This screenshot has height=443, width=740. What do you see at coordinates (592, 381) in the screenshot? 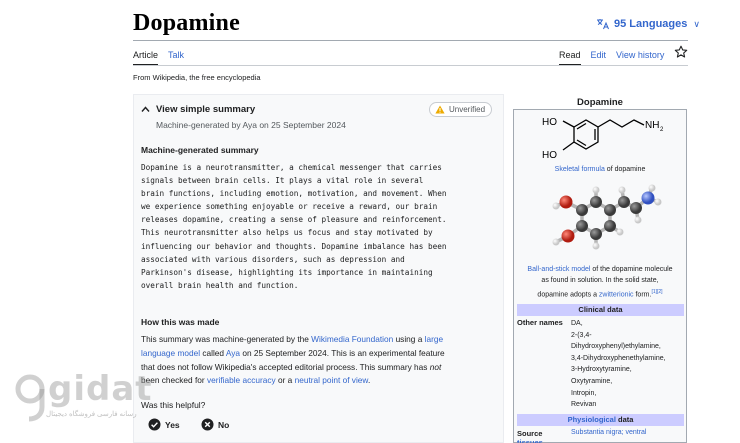
I see `other-name: Oxytyramine,` at bounding box center [592, 381].